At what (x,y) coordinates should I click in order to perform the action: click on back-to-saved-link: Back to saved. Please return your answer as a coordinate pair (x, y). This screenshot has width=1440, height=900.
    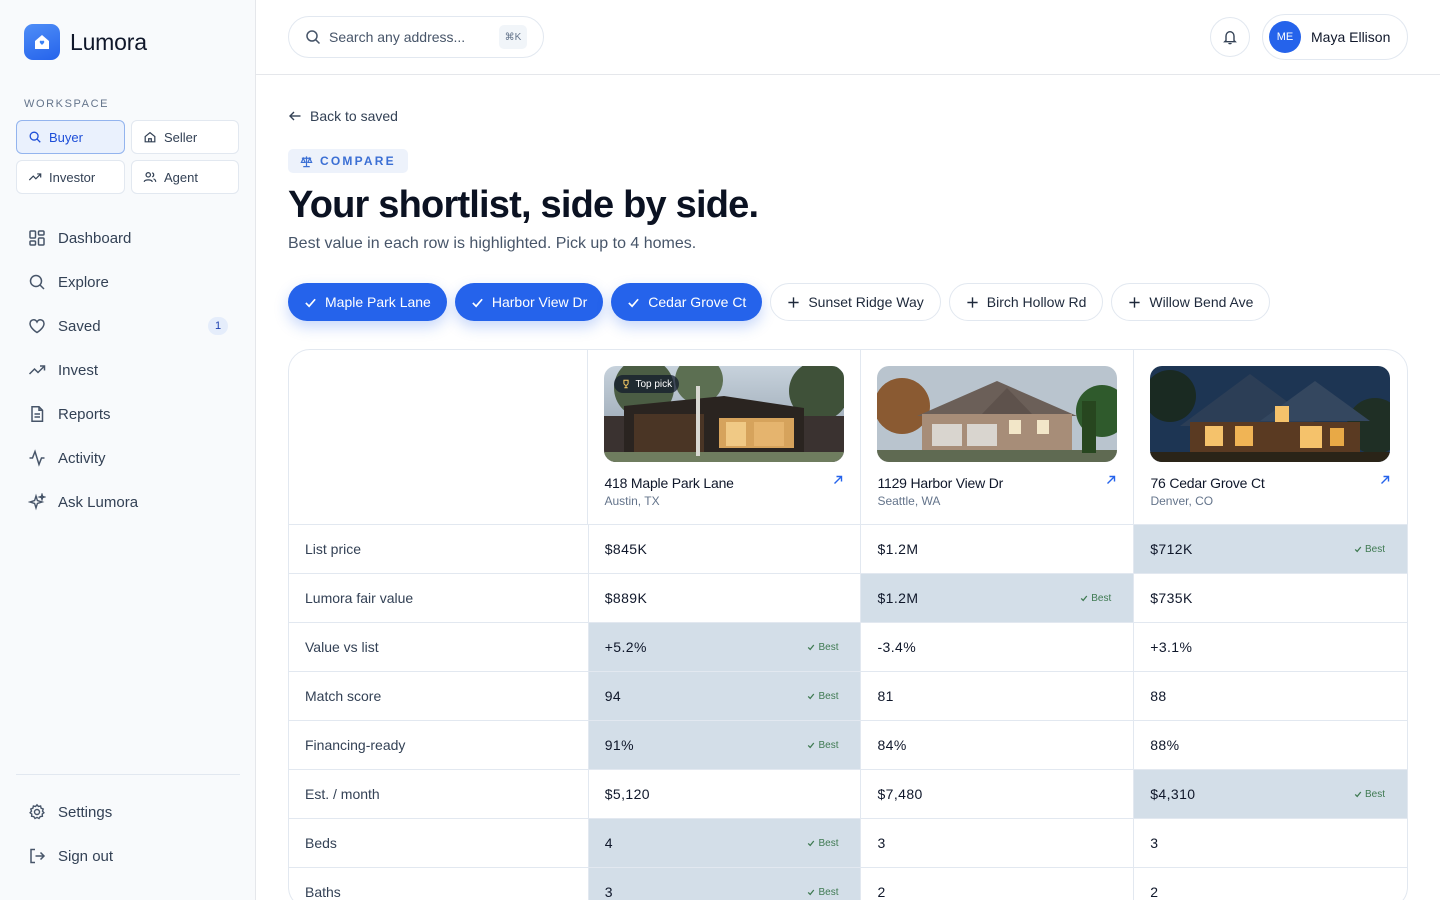
    Looking at the image, I should click on (343, 116).